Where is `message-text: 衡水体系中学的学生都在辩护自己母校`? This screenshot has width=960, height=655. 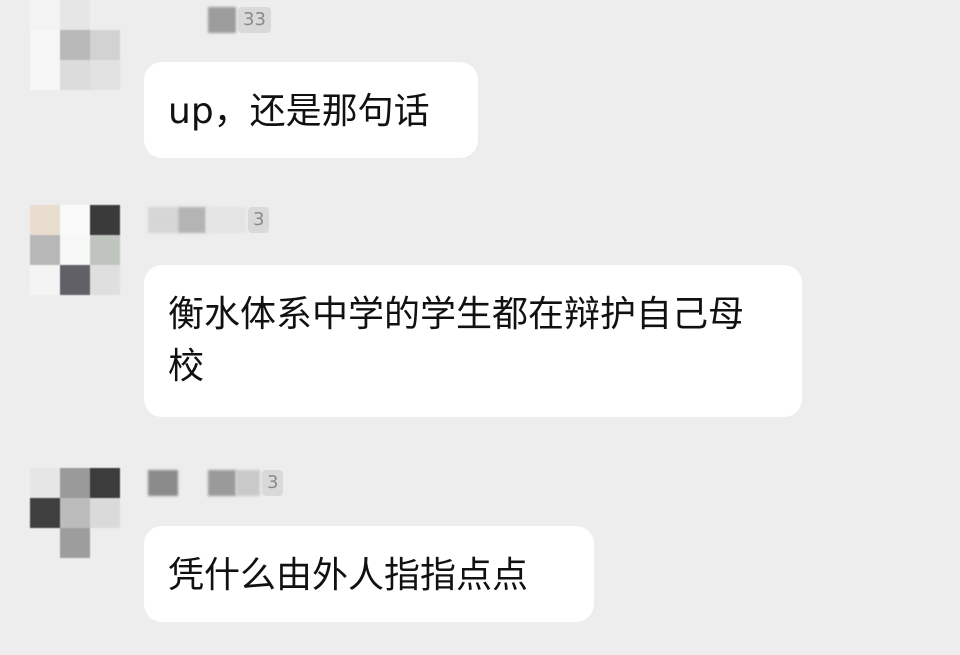
message-text: 衡水体系中学的学生都在辩护自己母校 is located at coordinates (456, 340).